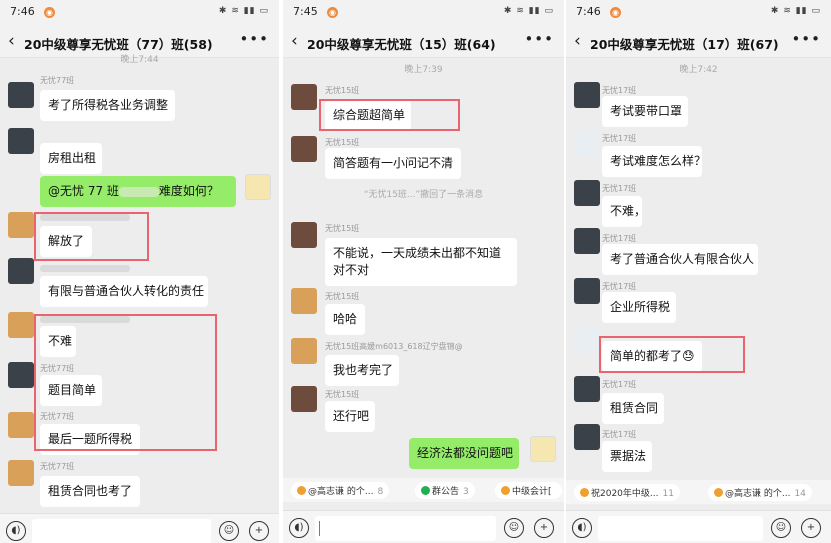  I want to click on chat-header: ‹ 20中级尊享无忧班（17）班(67) •••, so click(698, 42).